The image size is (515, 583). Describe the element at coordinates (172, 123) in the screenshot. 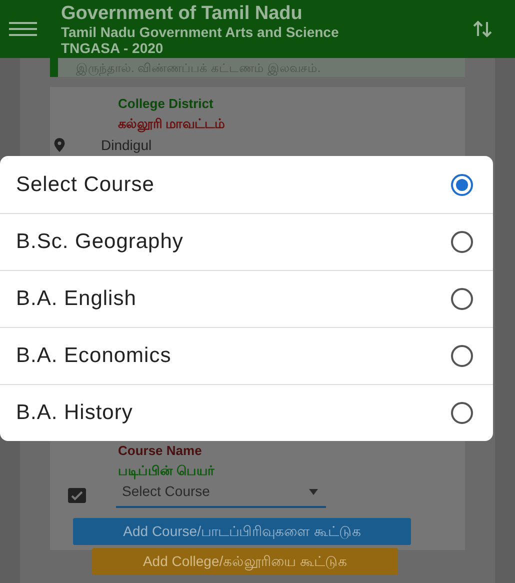

I see `field-label: கல்லூரி மாவட்டம்` at that location.